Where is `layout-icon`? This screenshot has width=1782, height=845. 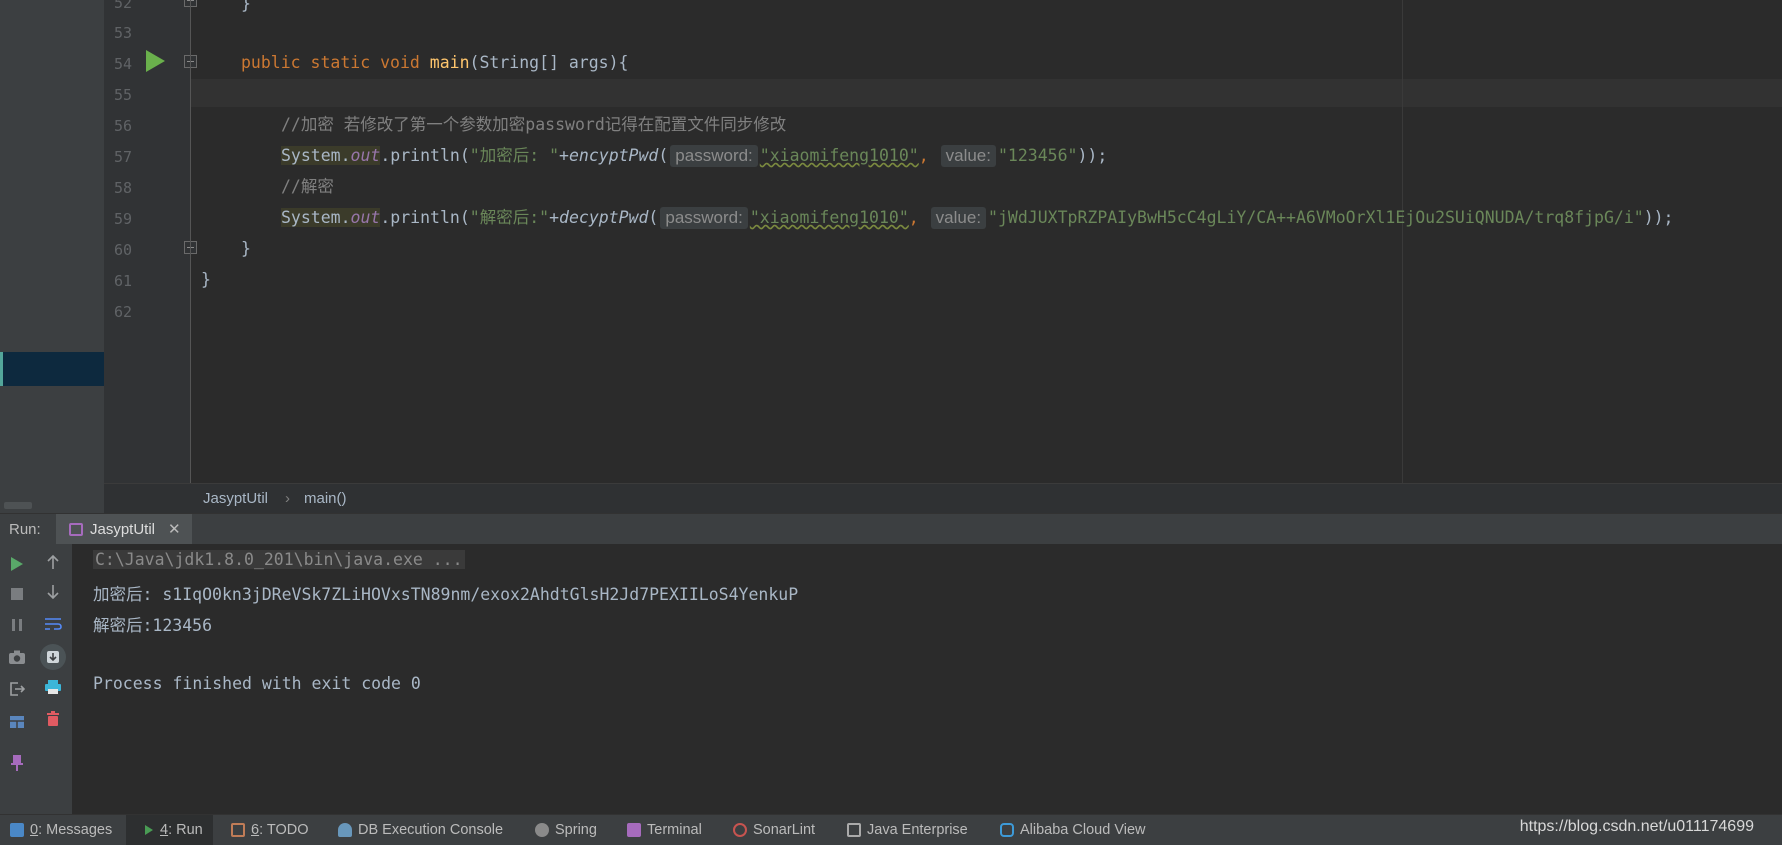 layout-icon is located at coordinates (17, 722).